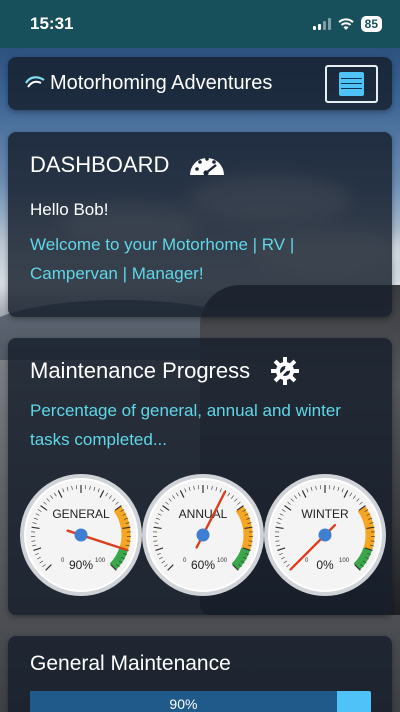 The image size is (400, 712). Describe the element at coordinates (203, 514) in the screenshot. I see `gauge-label: ANNUAL` at that location.